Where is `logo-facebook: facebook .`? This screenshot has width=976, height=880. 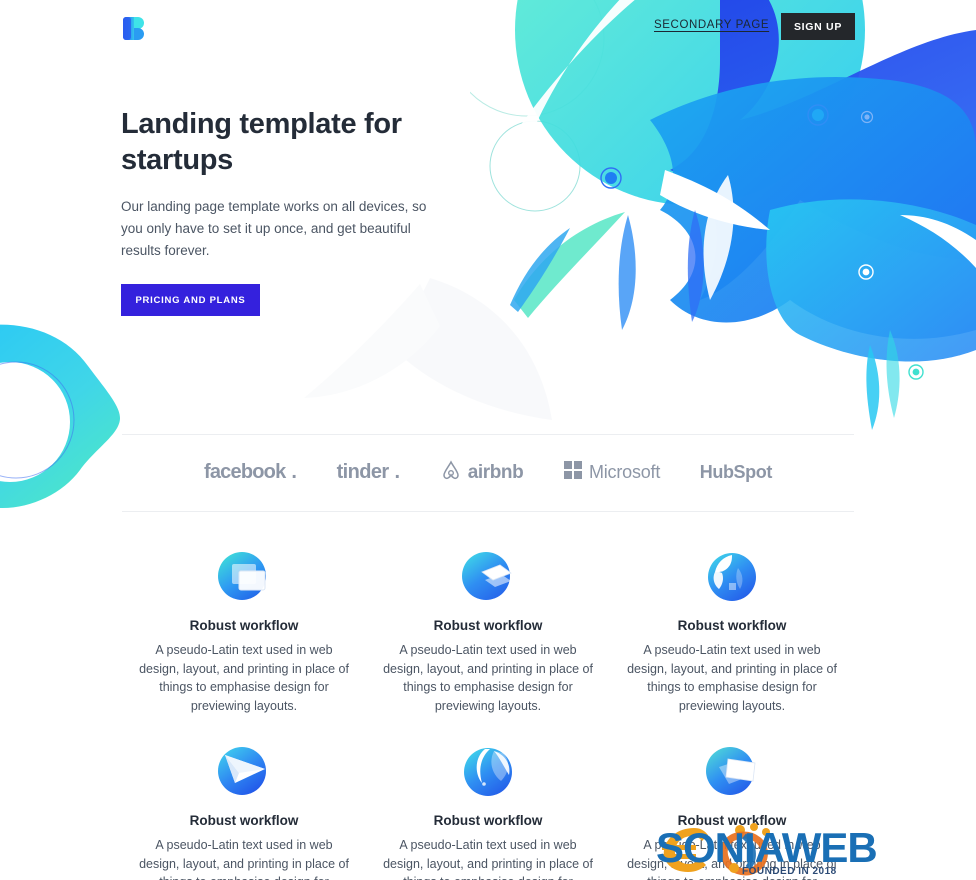
logo-facebook: facebook . is located at coordinates (250, 472).